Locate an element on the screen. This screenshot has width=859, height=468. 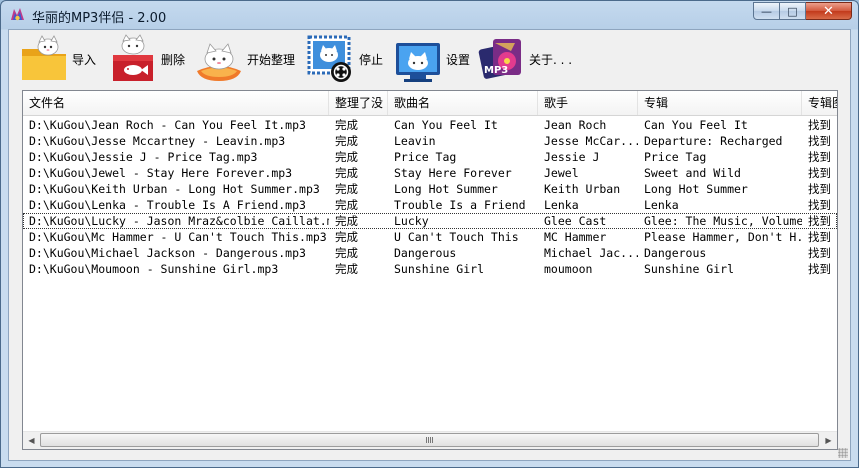
cell-filename: D:\KuGou\Jewel - Stay Here Forever.mp3 is located at coordinates (161, 173).